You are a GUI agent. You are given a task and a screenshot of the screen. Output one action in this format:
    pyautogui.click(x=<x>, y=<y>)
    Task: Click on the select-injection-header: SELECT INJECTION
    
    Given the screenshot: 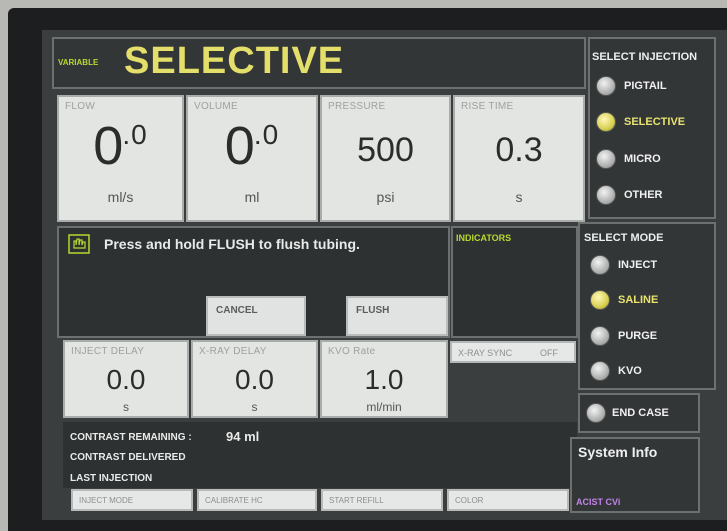 What is the action you would take?
    pyautogui.click(x=645, y=57)
    